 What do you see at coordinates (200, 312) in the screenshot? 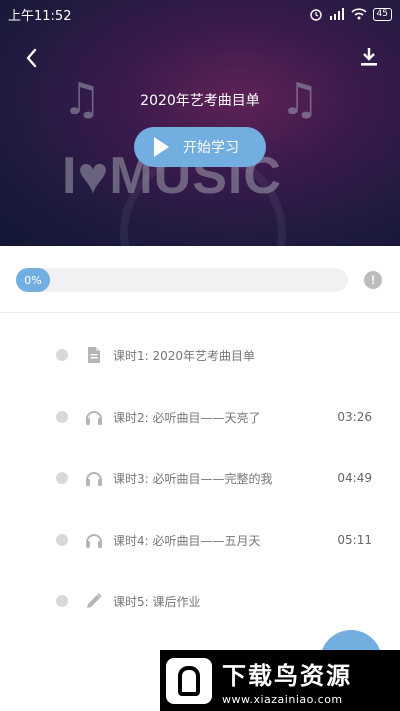
I see `divider` at bounding box center [200, 312].